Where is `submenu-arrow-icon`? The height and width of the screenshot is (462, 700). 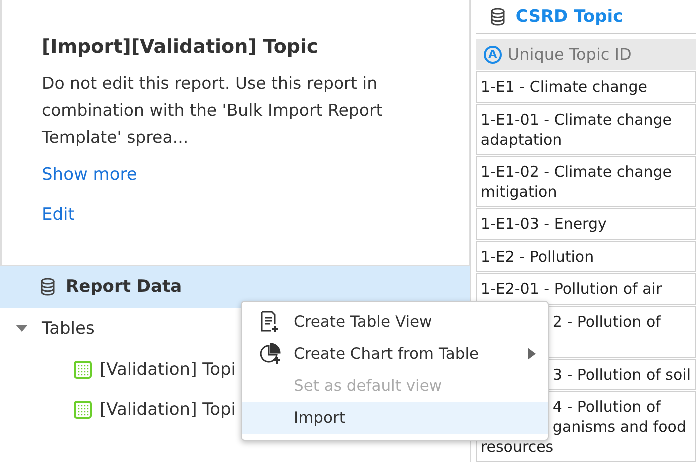 submenu-arrow-icon is located at coordinates (532, 354).